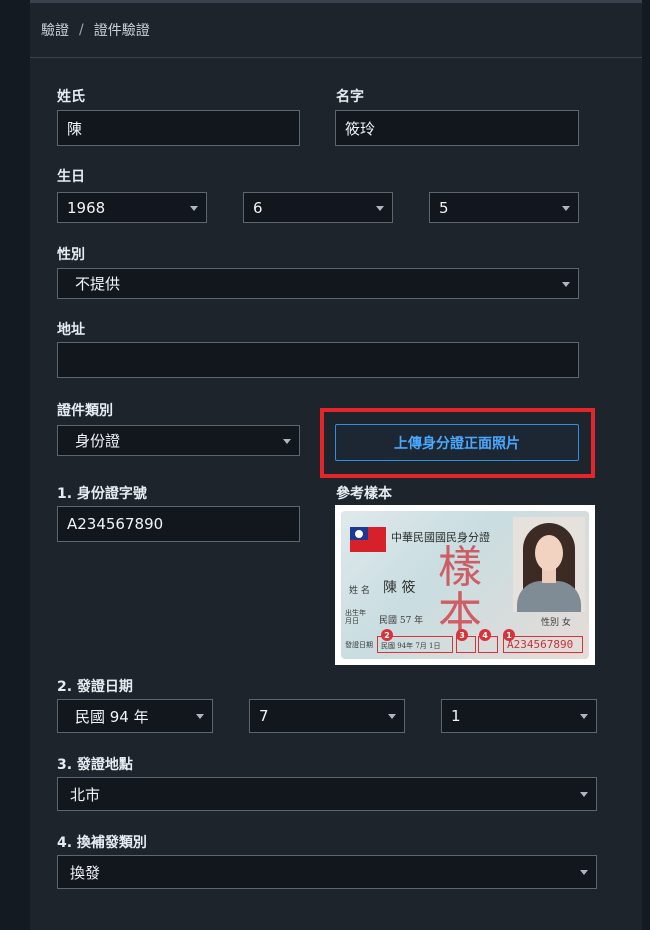 The height and width of the screenshot is (930, 650). What do you see at coordinates (364, 494) in the screenshot?
I see `reference-sample-label: 參考樣本` at bounding box center [364, 494].